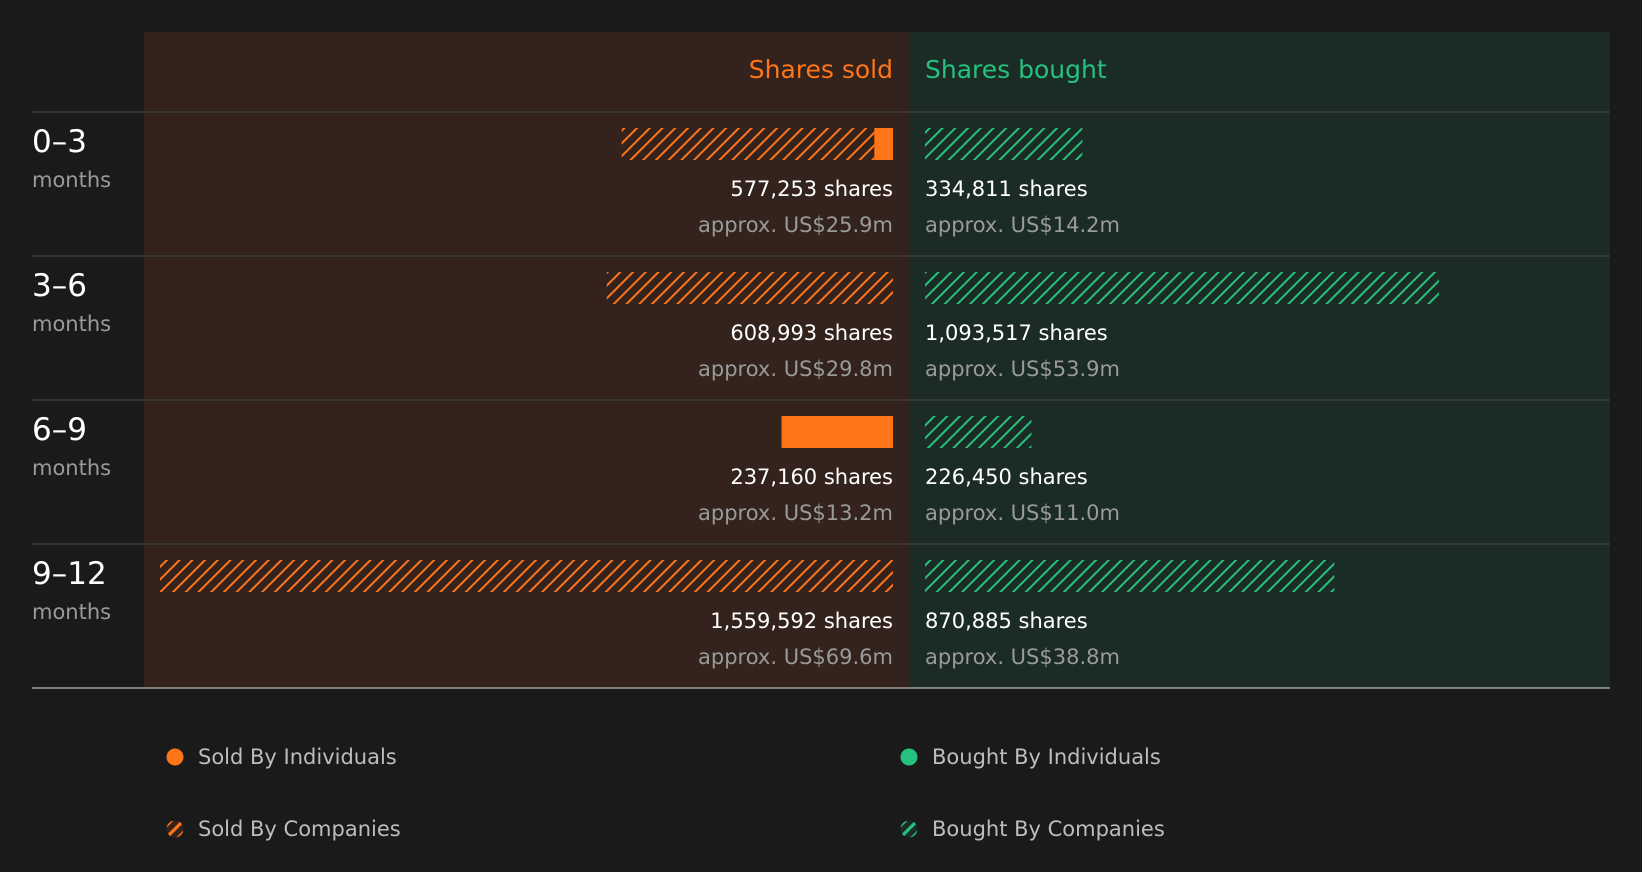 The width and height of the screenshot is (1642, 872). I want to click on category-range-label: 6–9, so click(59, 430).